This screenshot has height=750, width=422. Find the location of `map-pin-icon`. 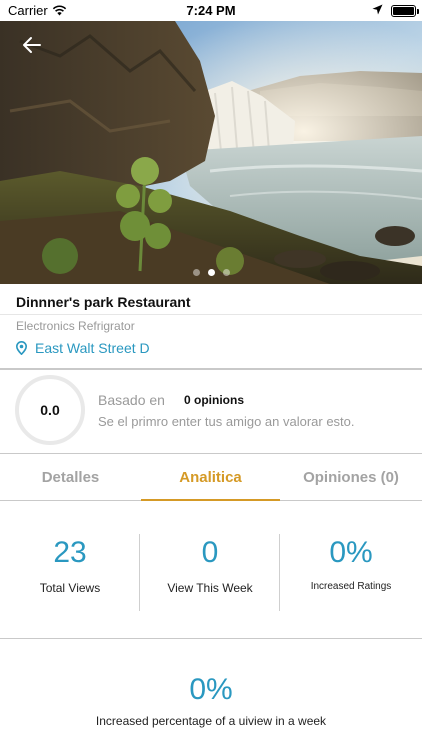

map-pin-icon is located at coordinates (21, 348).